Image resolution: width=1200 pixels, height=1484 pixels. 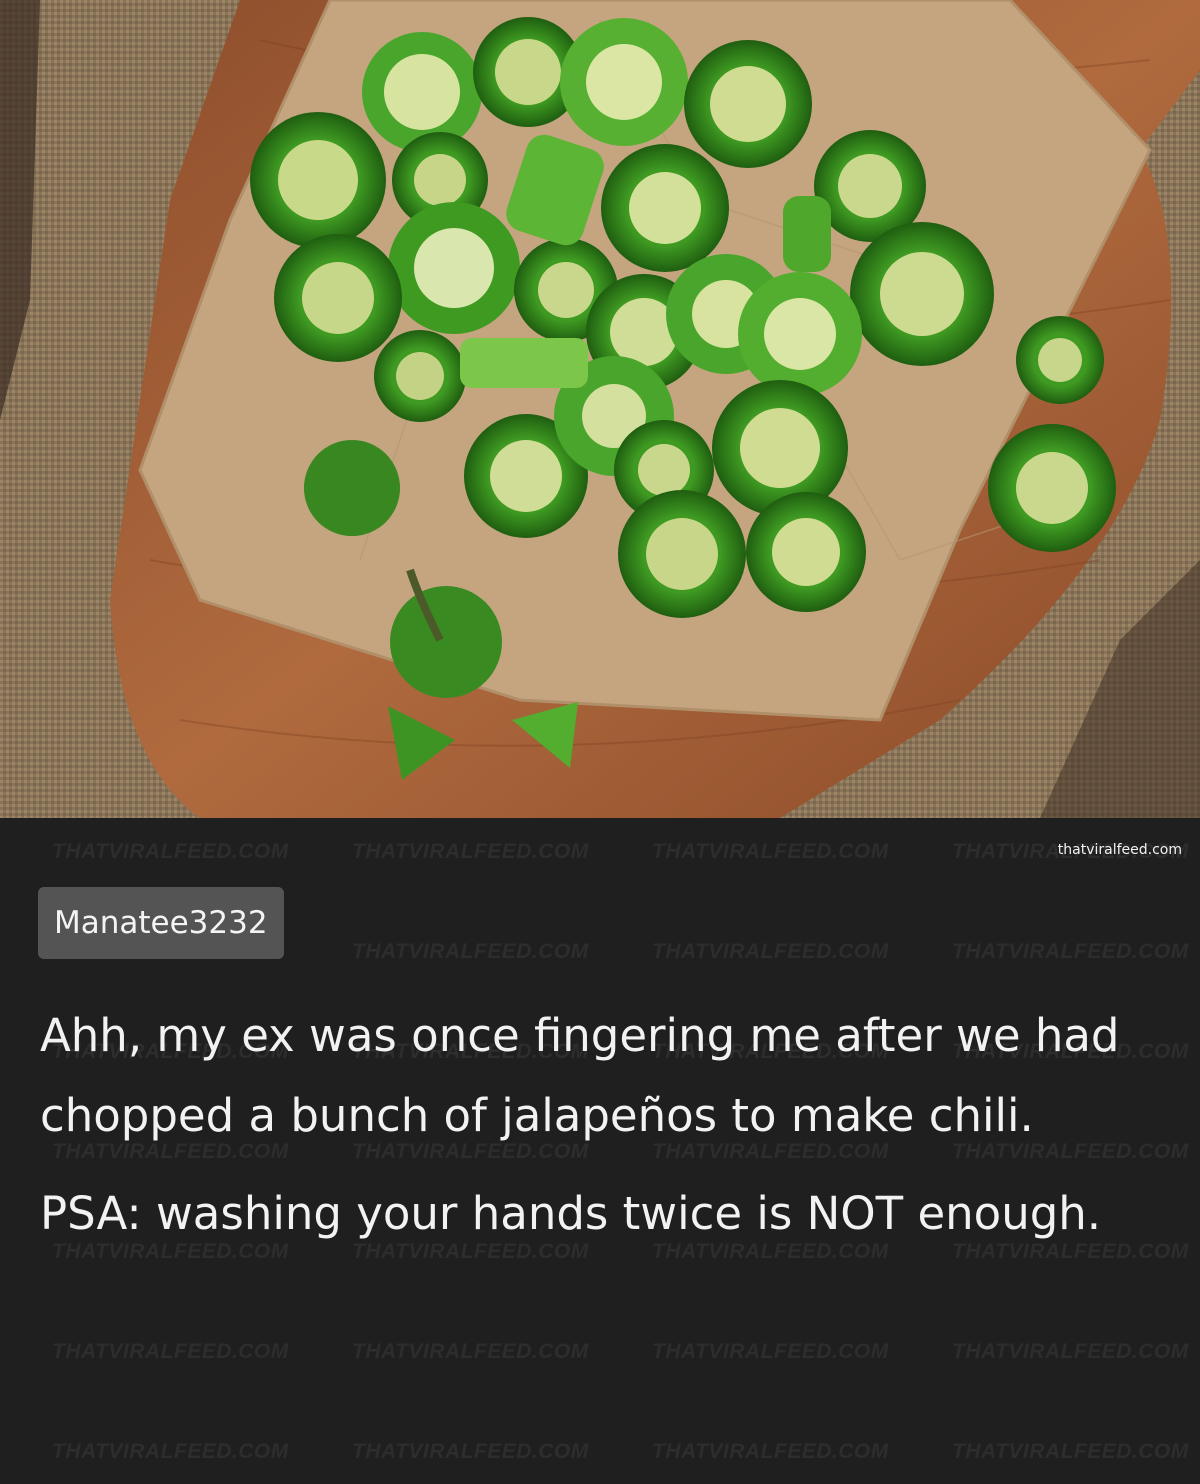 What do you see at coordinates (161, 923) in the screenshot?
I see `username-badge: Manatee3232` at bounding box center [161, 923].